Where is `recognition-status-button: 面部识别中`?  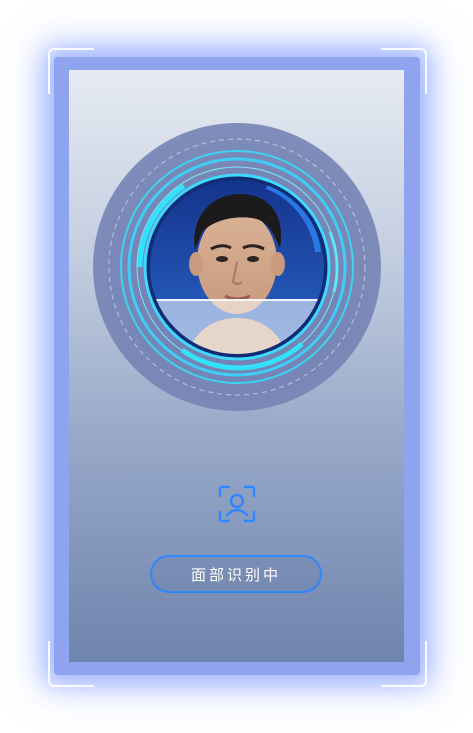
recognition-status-button: 面部识别中 is located at coordinates (236, 574).